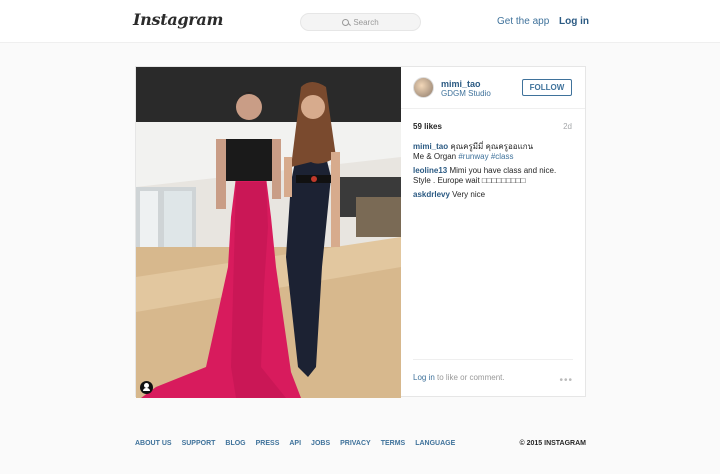 The image size is (720, 474). What do you see at coordinates (547, 87) in the screenshot?
I see `follow-button: FOLLOW` at bounding box center [547, 87].